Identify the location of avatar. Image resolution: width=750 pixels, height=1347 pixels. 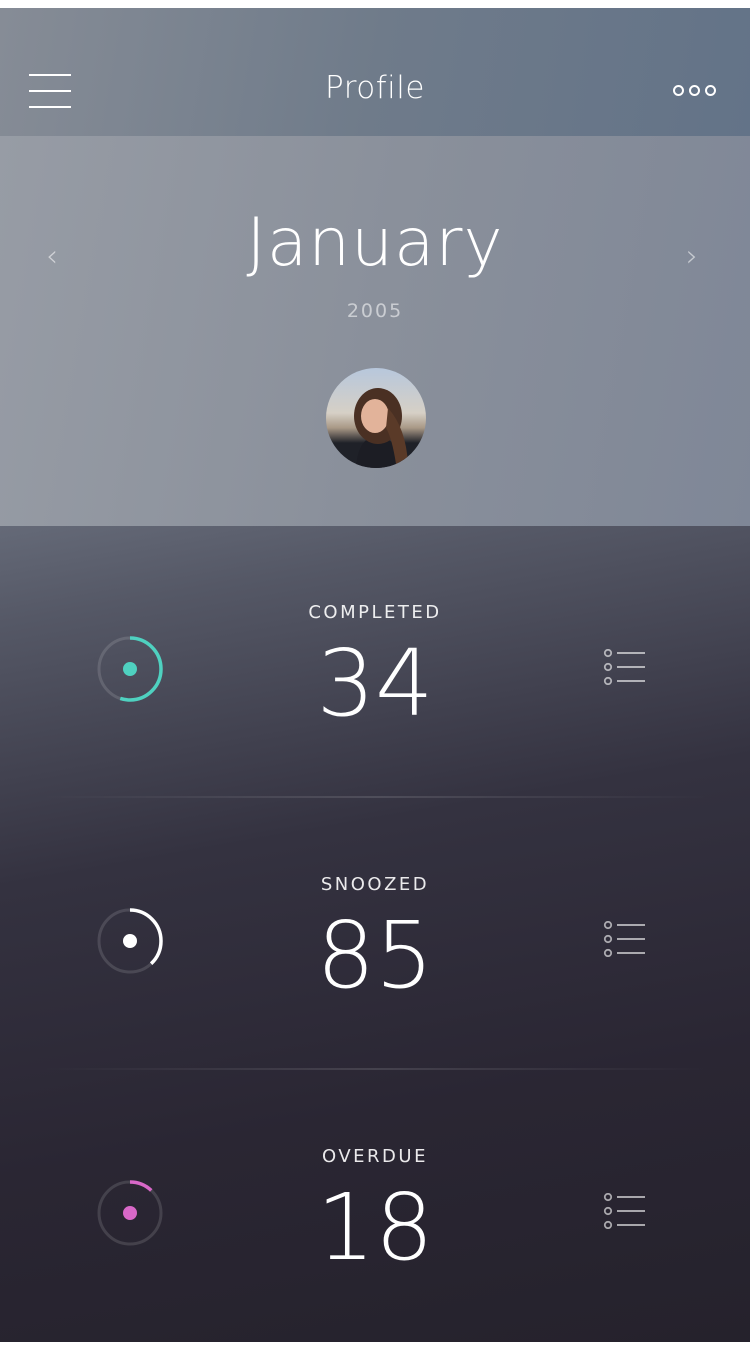
(376, 418).